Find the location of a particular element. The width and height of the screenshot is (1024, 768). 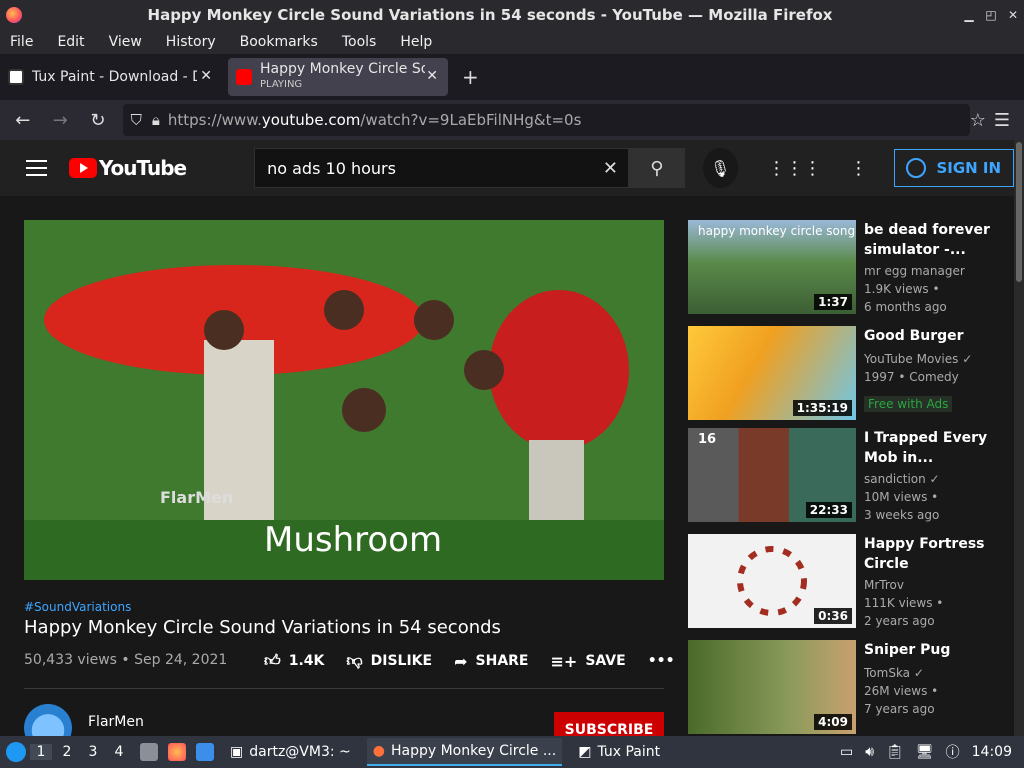

subscribe-button: SUBSCRIBE is located at coordinates (609, 724).